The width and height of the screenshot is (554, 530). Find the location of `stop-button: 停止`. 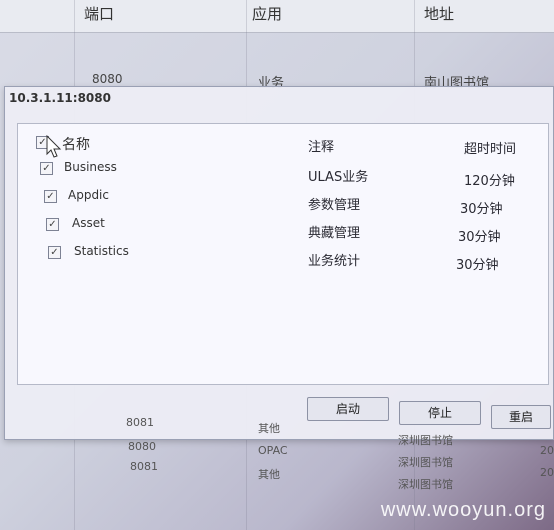

stop-button: 停止 is located at coordinates (440, 413).